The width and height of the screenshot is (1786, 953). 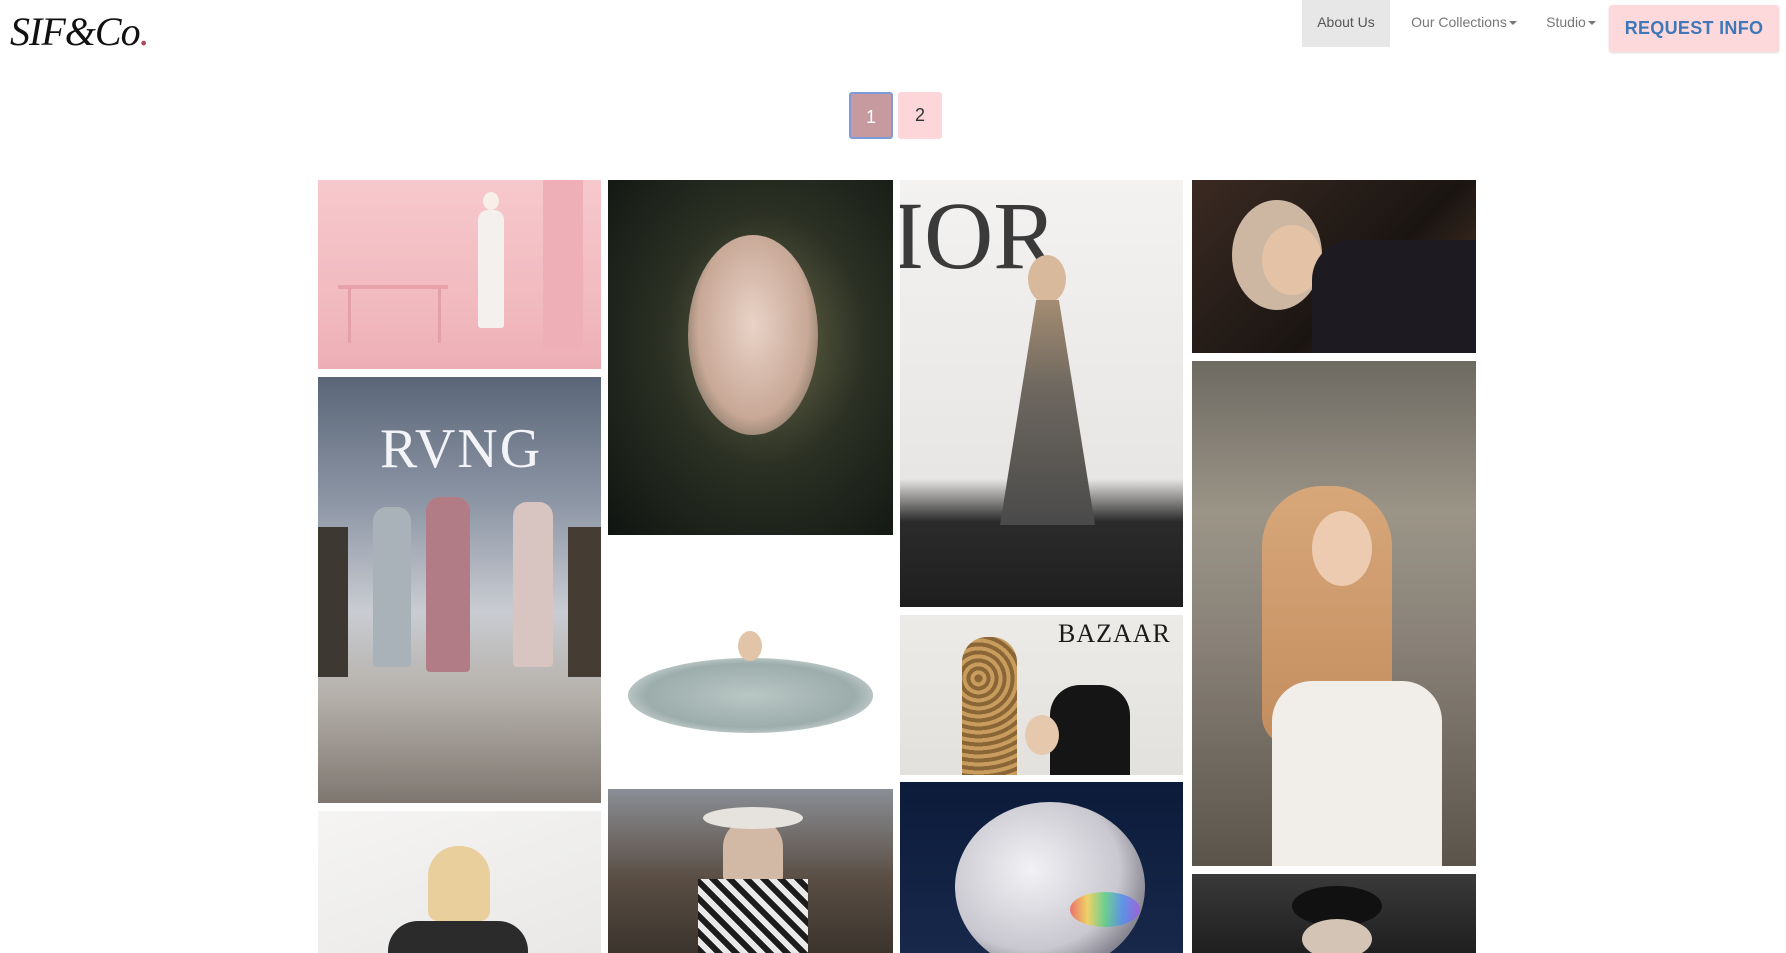 What do you see at coordinates (1334, 613) in the screenshot?
I see `gallery-image-white-blazer` at bounding box center [1334, 613].